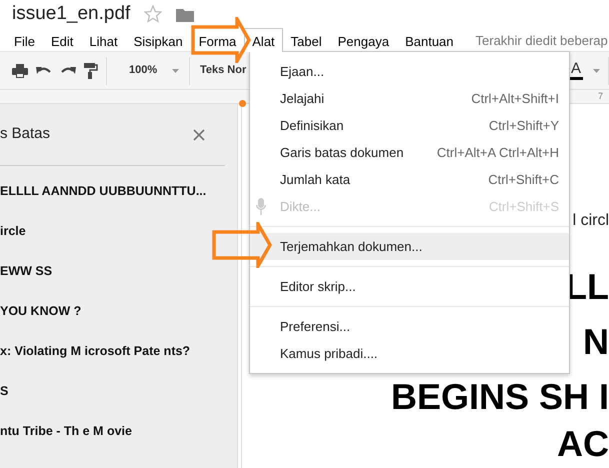 The height and width of the screenshot is (468, 609). What do you see at coordinates (261, 206) in the screenshot?
I see `microphone-icon` at bounding box center [261, 206].